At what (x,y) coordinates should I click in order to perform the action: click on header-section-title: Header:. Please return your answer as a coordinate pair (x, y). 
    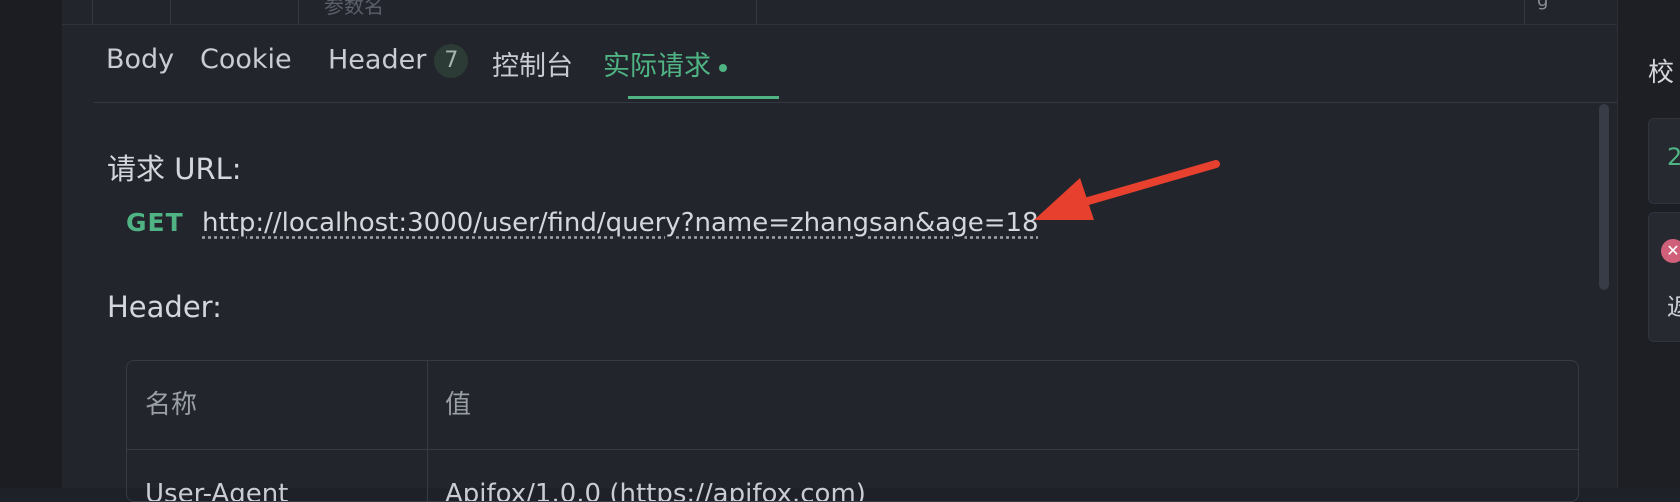
    Looking at the image, I should click on (164, 307).